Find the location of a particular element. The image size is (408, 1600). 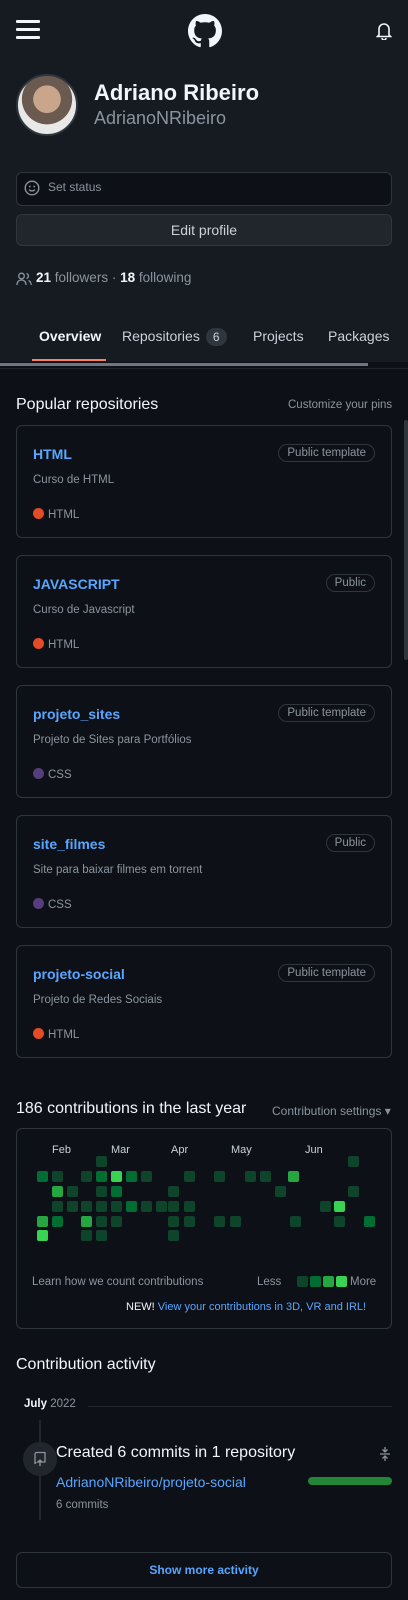

followers-following: 21 followers · 18 following is located at coordinates (113, 277).